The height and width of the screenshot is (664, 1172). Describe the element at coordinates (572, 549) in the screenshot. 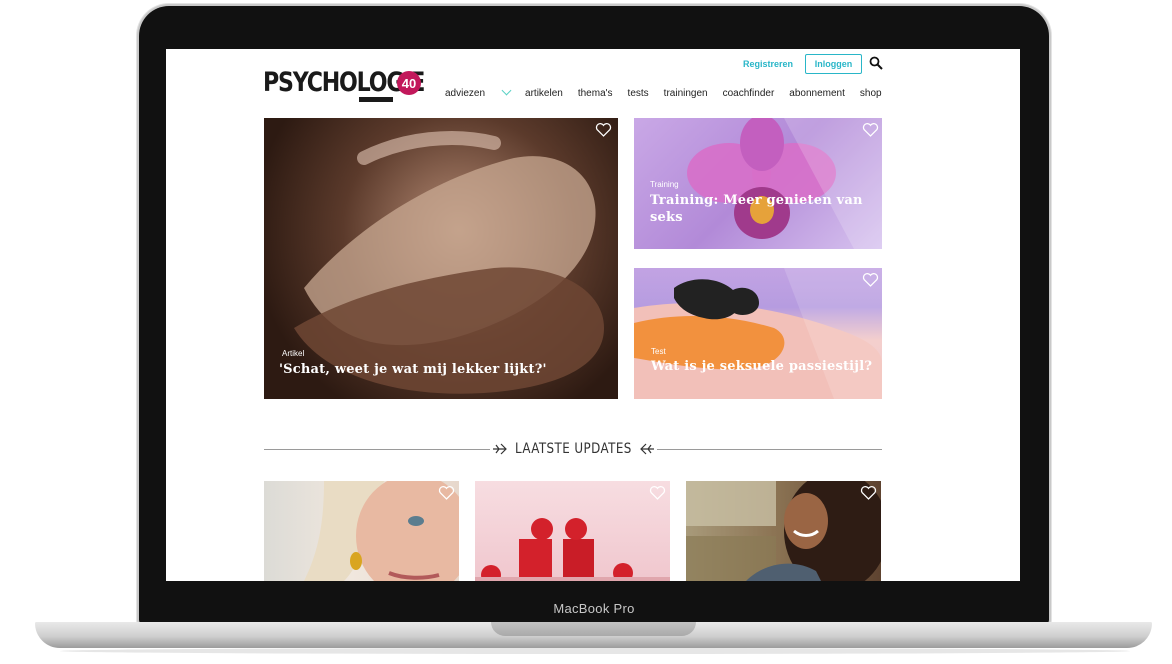

I see `red-shapes-image` at that location.